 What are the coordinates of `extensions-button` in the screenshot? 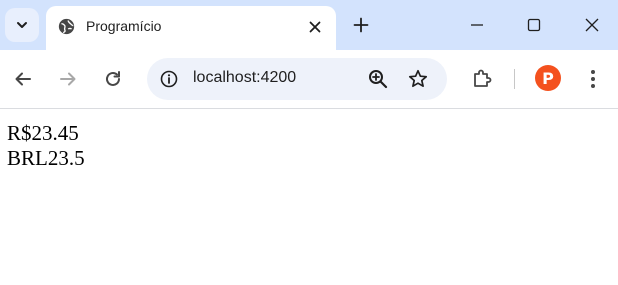 It's located at (482, 79).